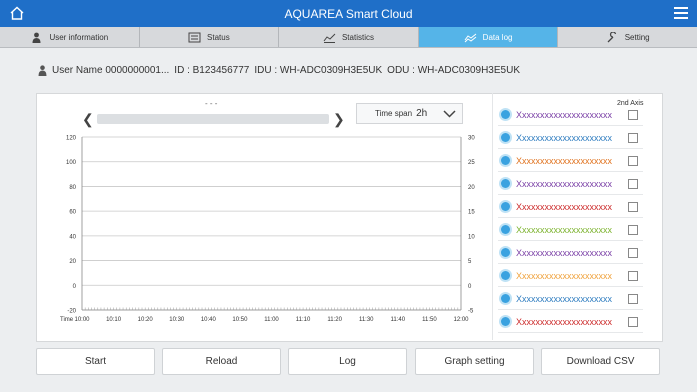 This screenshot has width=697, height=392. What do you see at coordinates (471, 188) in the screenshot?
I see `y2-tick-label: 20` at bounding box center [471, 188].